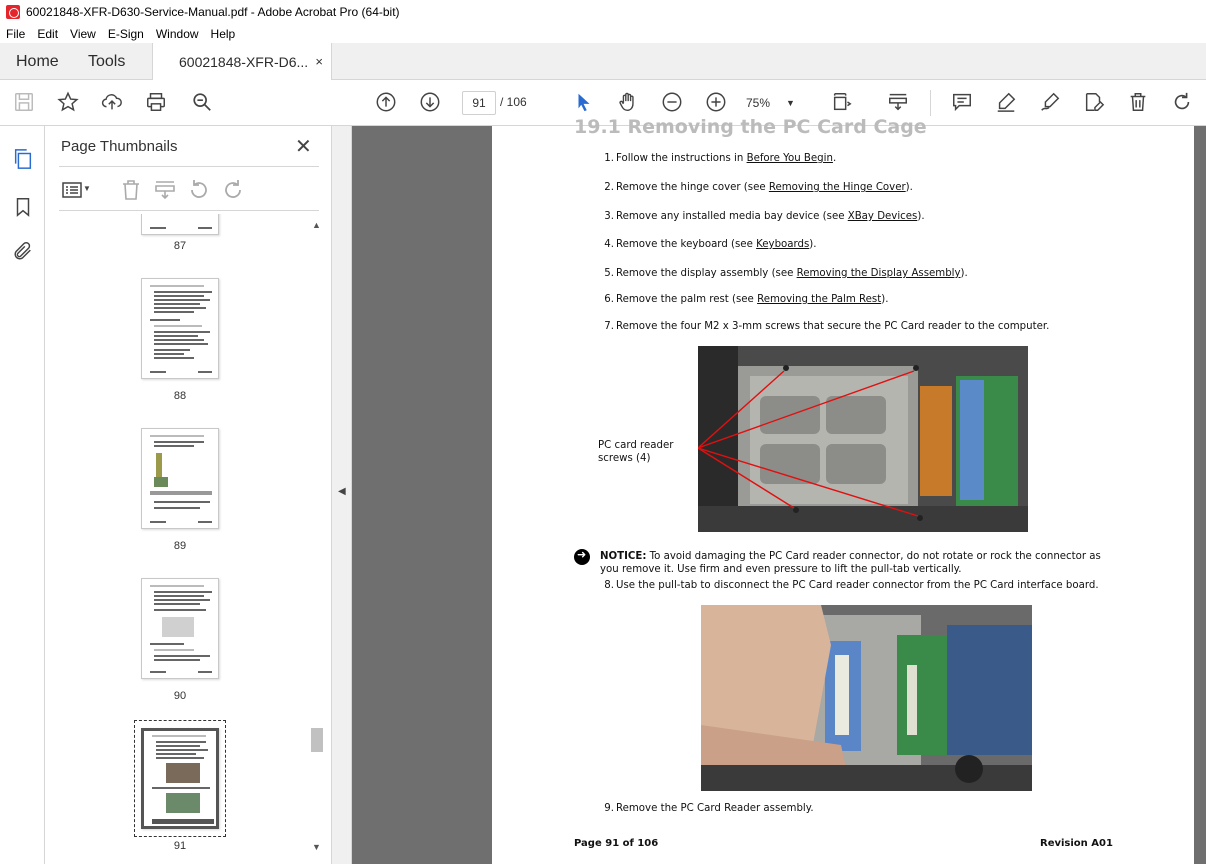 This screenshot has width=1206, height=864. I want to click on notice-label: NOTICE:, so click(623, 556).